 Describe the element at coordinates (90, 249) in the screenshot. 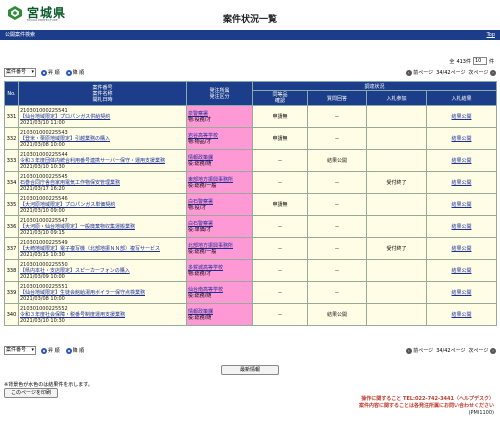

I see `case-name-link: 【大崎地域限定】電子複写機（北部地振ＮＮ部）複写サービス` at that location.